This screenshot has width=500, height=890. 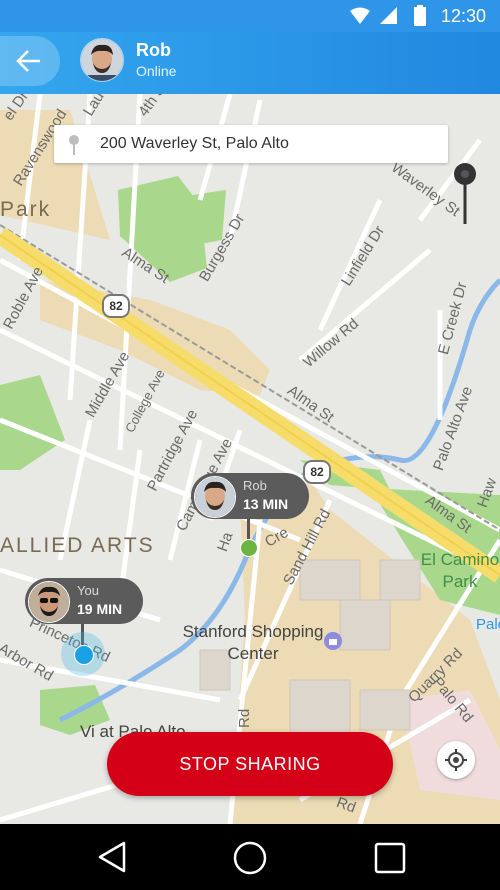 What do you see at coordinates (153, 50) in the screenshot?
I see `contact-name: Rob` at bounding box center [153, 50].